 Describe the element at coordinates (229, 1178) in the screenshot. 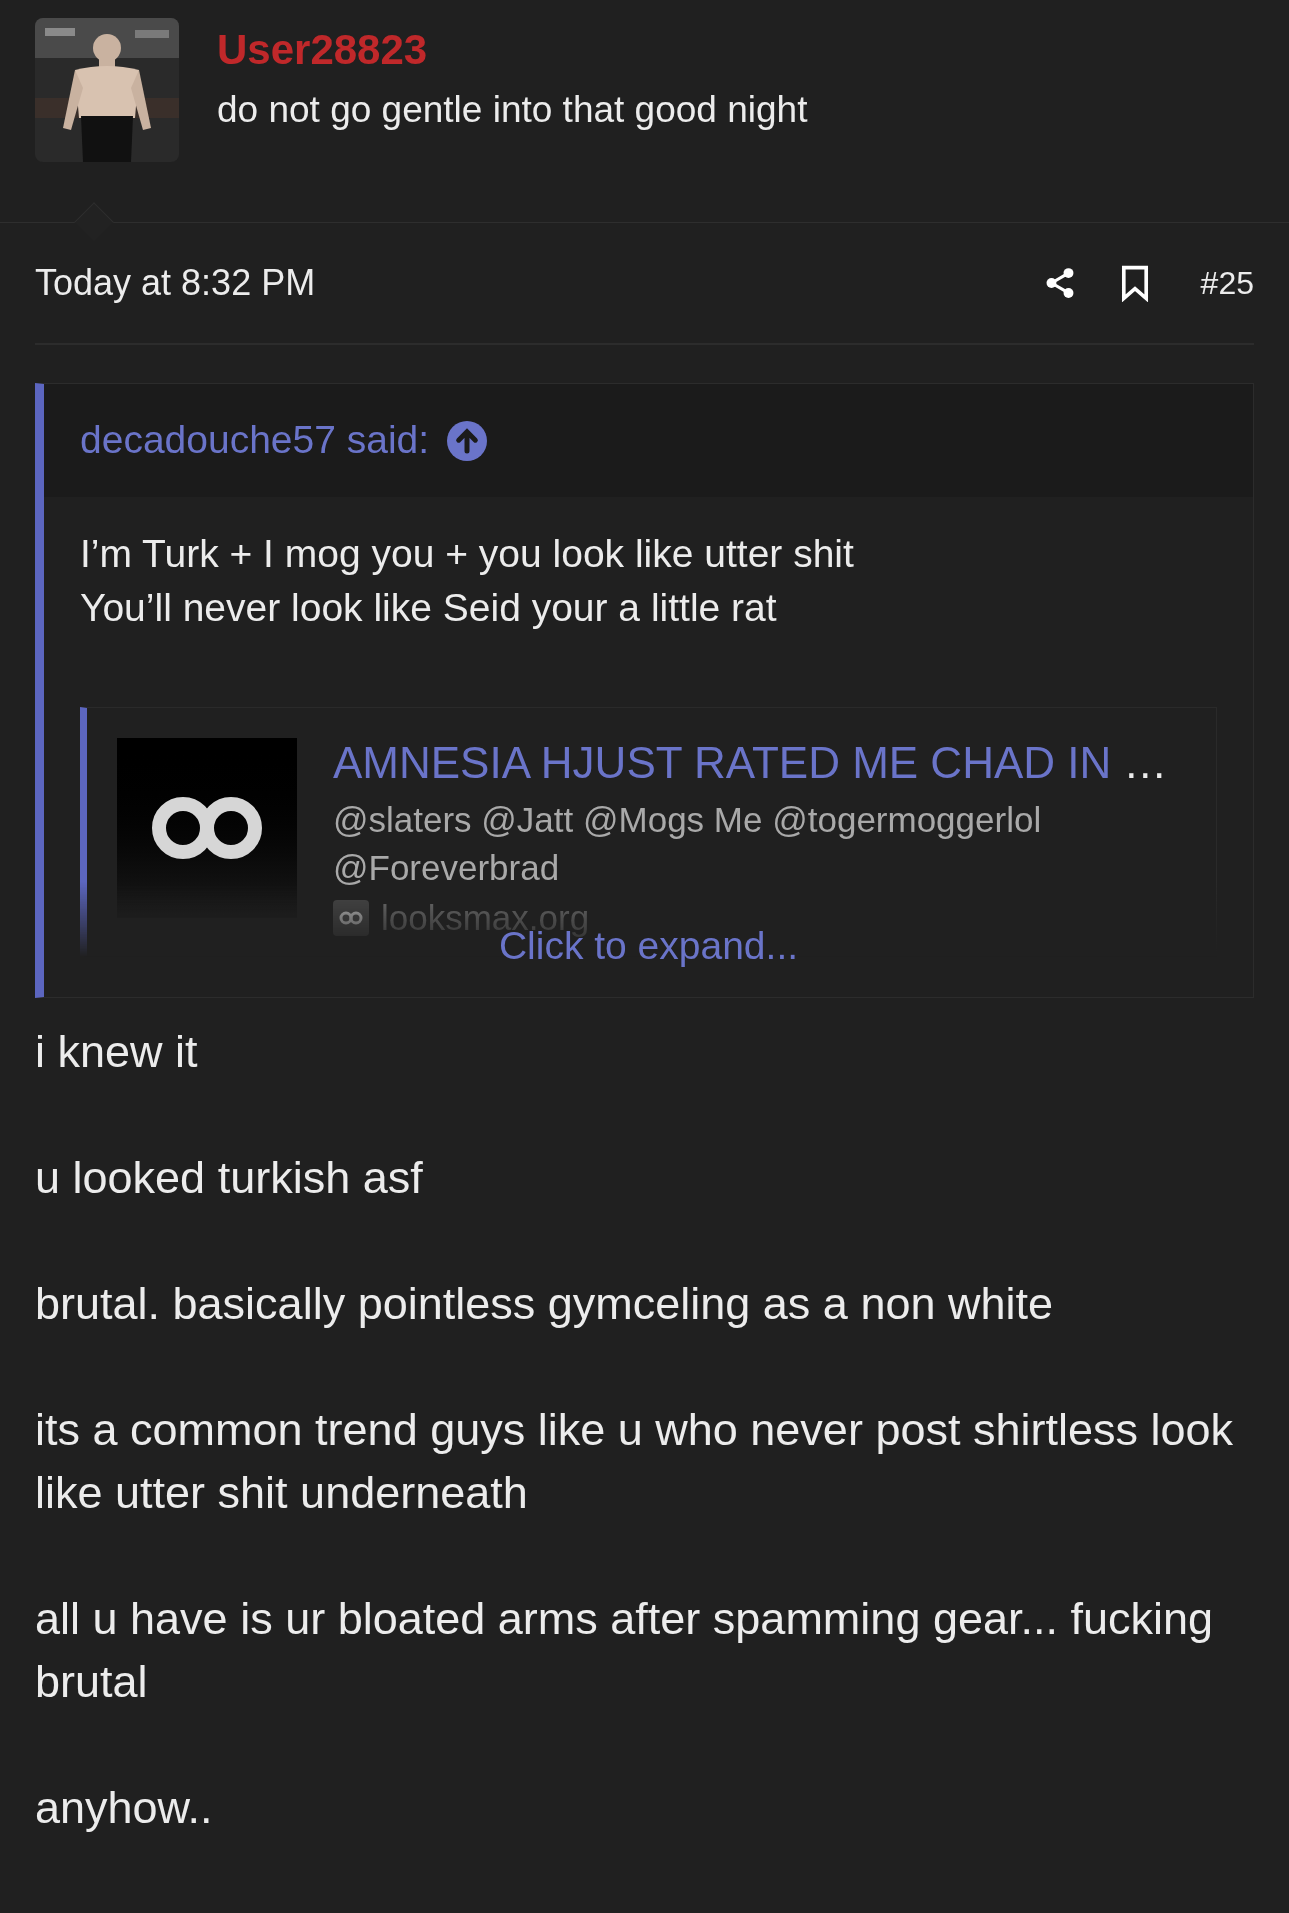

I see `post-paragraph: u looked turkish asf` at that location.